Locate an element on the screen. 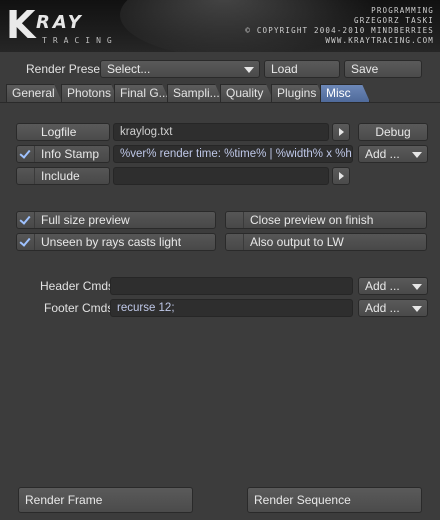  unseen-by-rays-label: Unseen by rays casts light is located at coordinates (111, 242).